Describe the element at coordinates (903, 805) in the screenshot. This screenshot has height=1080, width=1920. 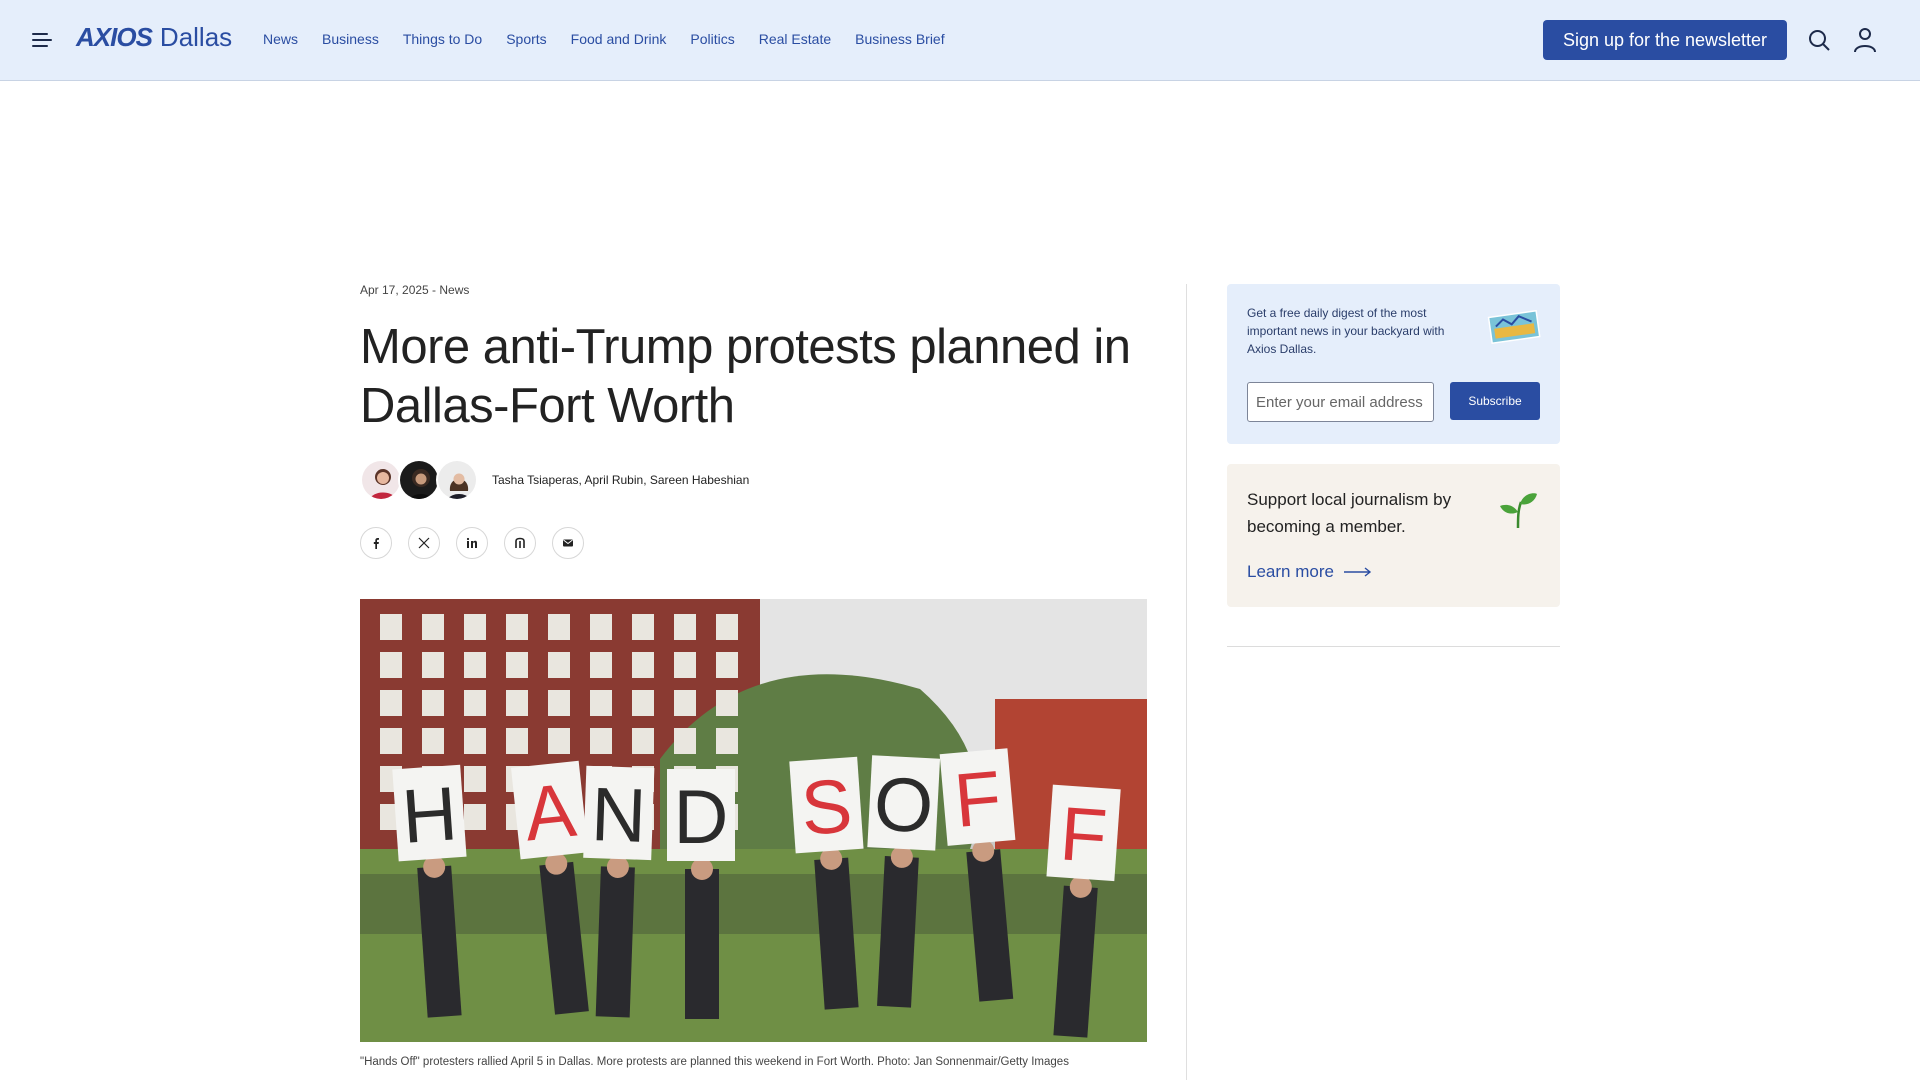
I see `svg-text: O` at that location.